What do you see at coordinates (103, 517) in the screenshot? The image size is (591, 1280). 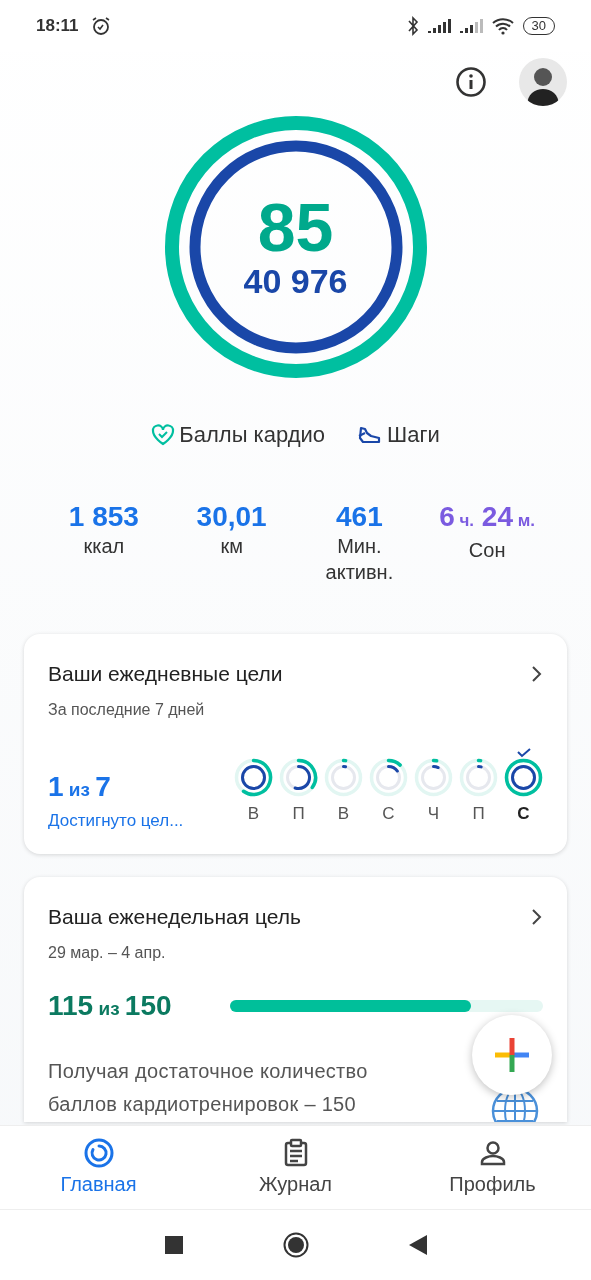 I see `stat-value: 1 853` at bounding box center [103, 517].